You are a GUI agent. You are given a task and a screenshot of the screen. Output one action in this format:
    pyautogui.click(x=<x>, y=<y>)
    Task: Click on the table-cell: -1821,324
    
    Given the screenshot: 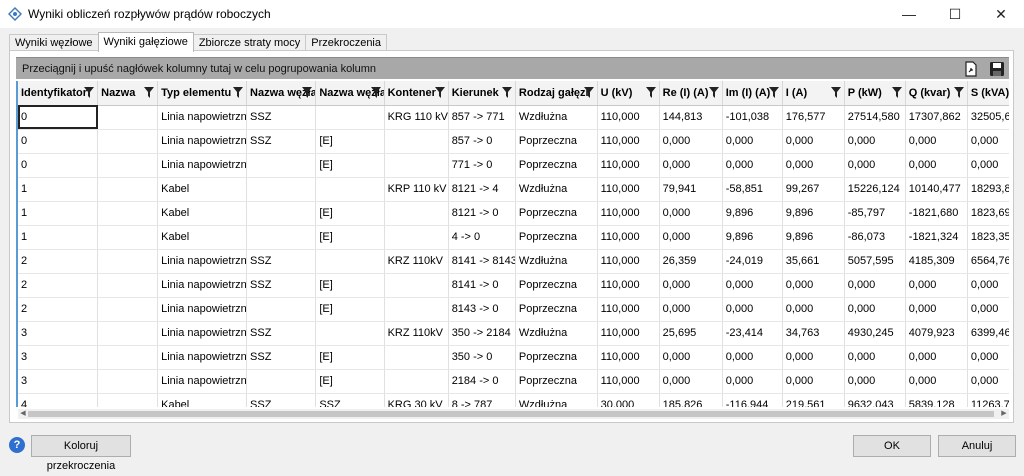 What is the action you would take?
    pyautogui.click(x=936, y=237)
    